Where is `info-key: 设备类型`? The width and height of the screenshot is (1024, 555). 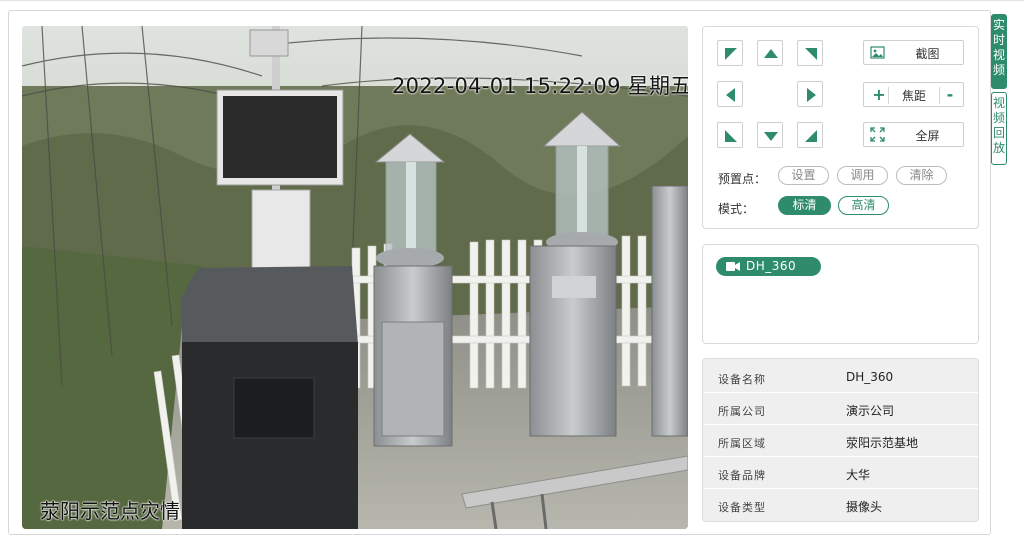 info-key: 设备类型 is located at coordinates (742, 507).